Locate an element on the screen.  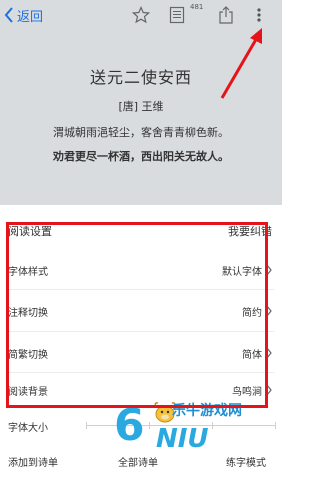
share-icon is located at coordinates (226, 15).